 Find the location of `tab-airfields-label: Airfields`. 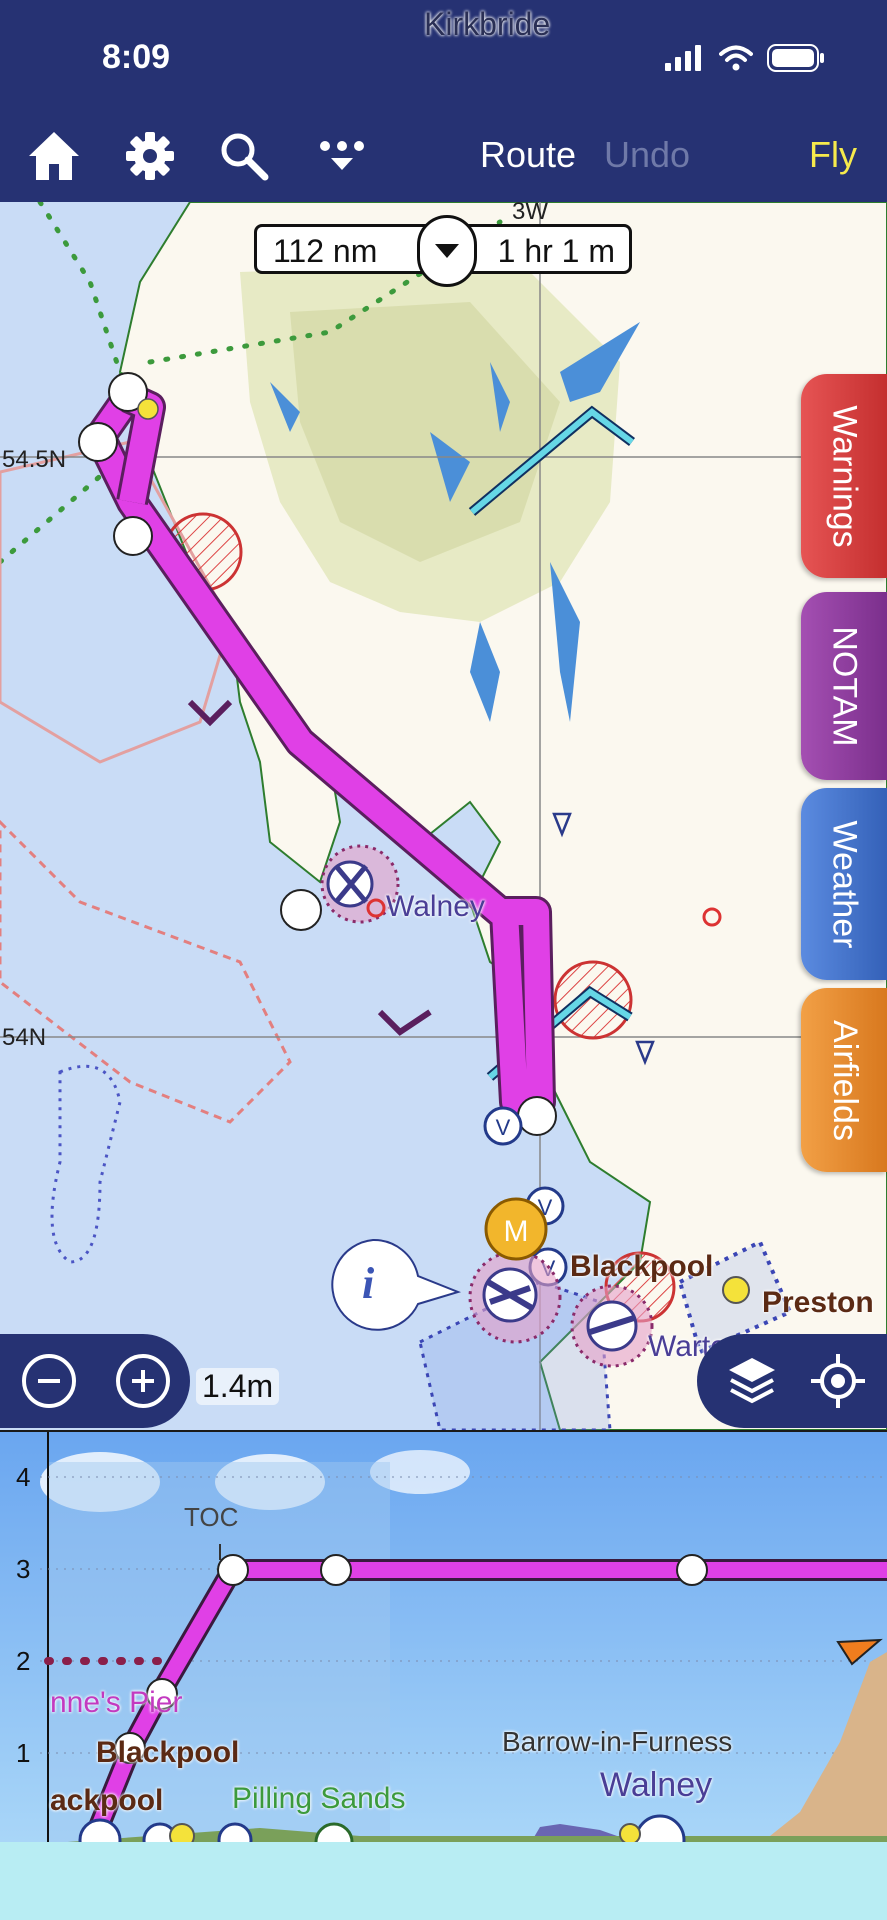

tab-airfields-label: Airfields is located at coordinates (844, 1080).